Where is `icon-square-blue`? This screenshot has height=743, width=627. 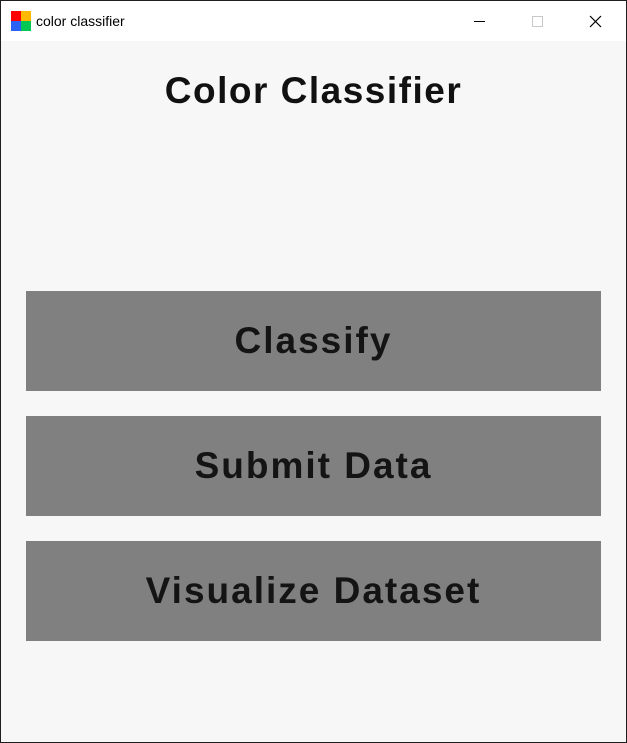 icon-square-blue is located at coordinates (16, 26).